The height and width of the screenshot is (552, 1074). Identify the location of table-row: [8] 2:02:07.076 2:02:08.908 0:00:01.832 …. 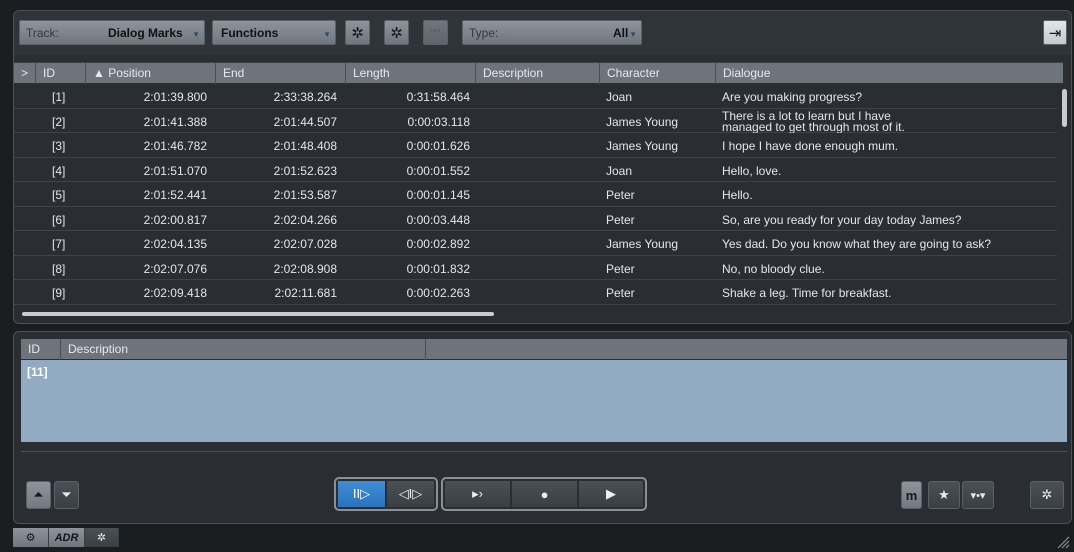
(535, 268).